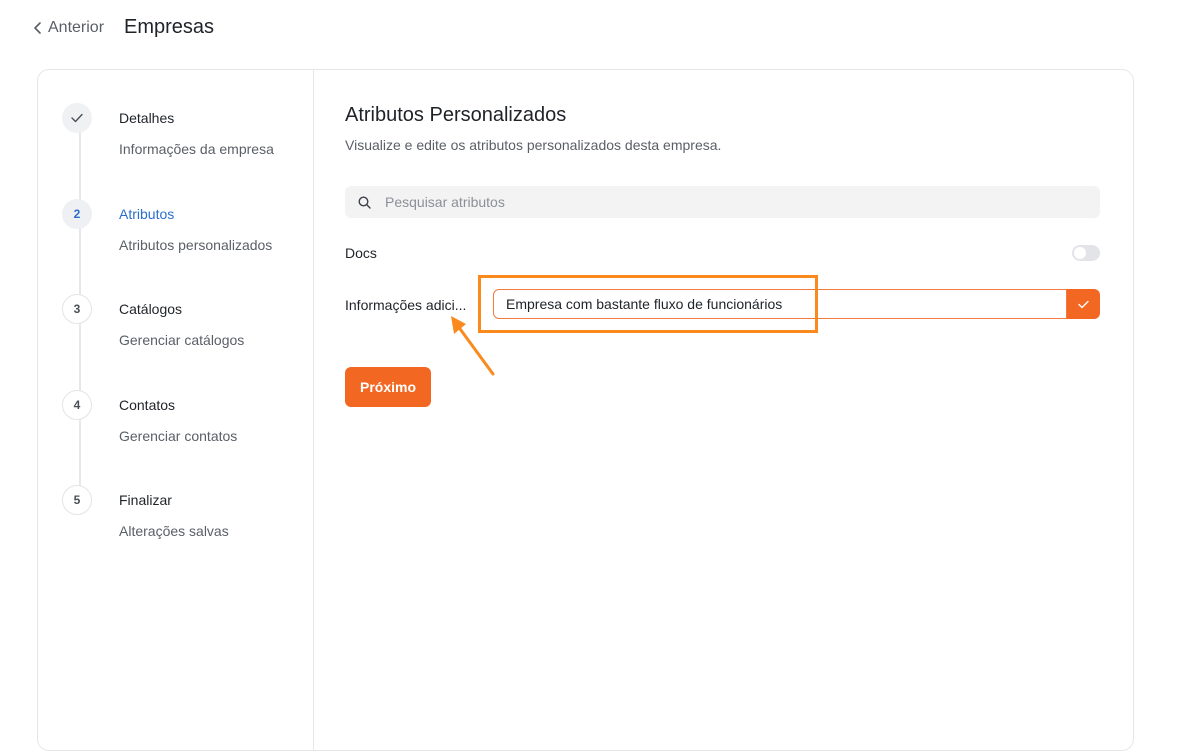  I want to click on step-contacts: 4 Contatos Gerenciar contatos, so click(187, 420).